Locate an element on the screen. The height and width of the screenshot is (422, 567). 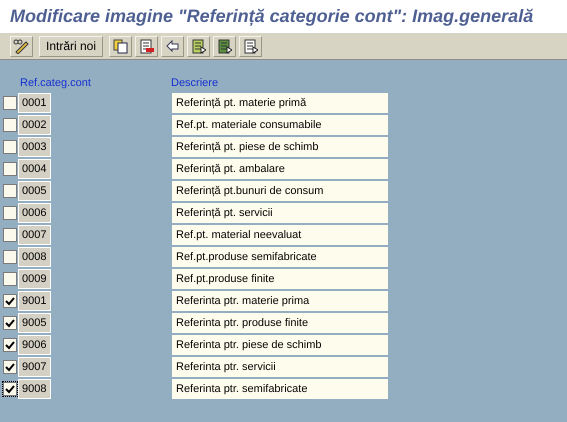
table-cell: Referinta ptr. produse finite is located at coordinates (280, 323).